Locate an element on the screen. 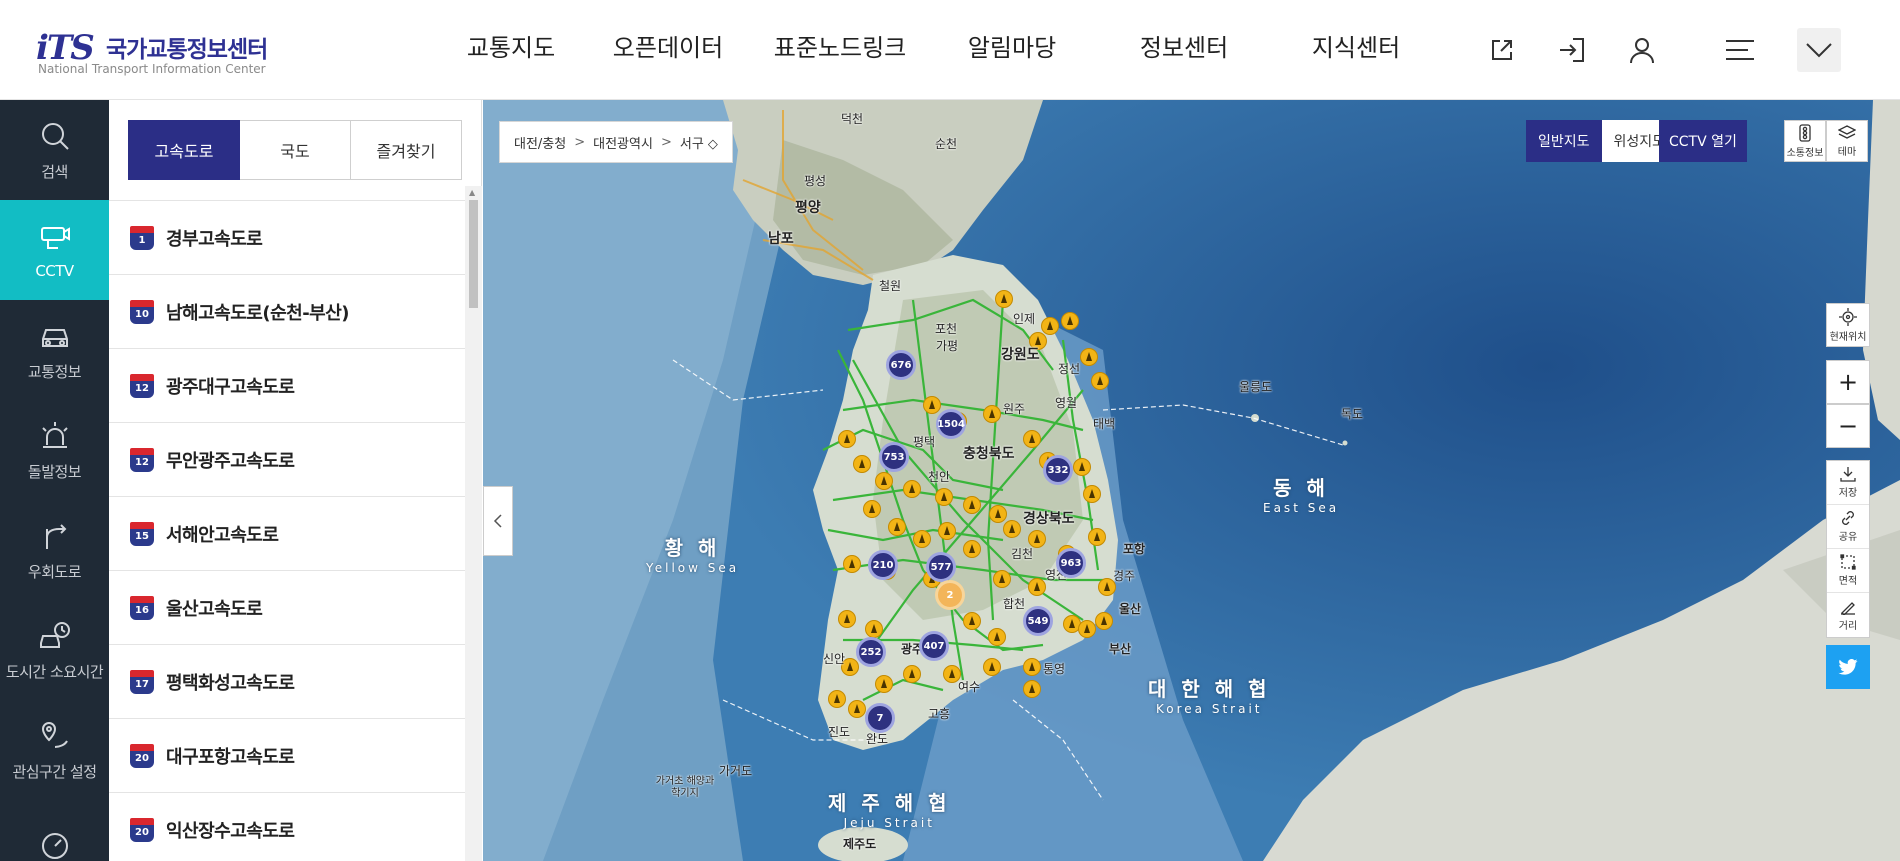  gnb-info-center: 정보센터 is located at coordinates (1184, 50).